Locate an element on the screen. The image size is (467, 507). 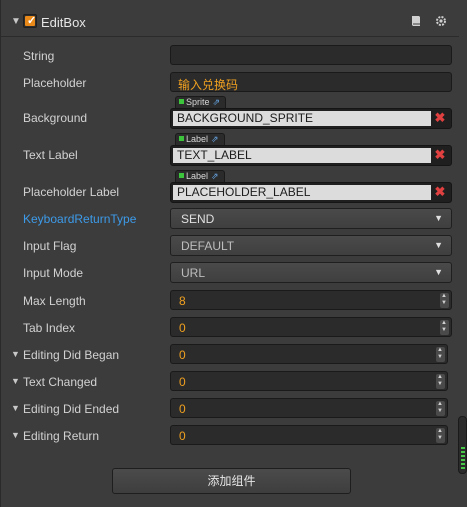
keyboard-return-type-row: KeyboardReturnType SEND ▼ is located at coordinates (230, 219).